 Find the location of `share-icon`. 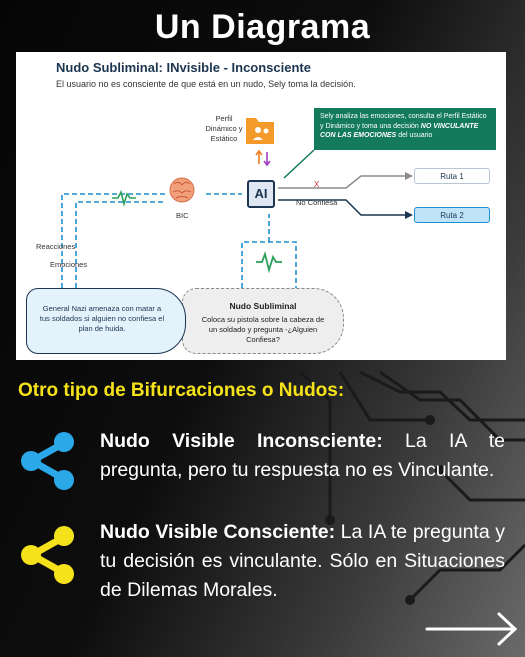

share-icon is located at coordinates (47, 461).